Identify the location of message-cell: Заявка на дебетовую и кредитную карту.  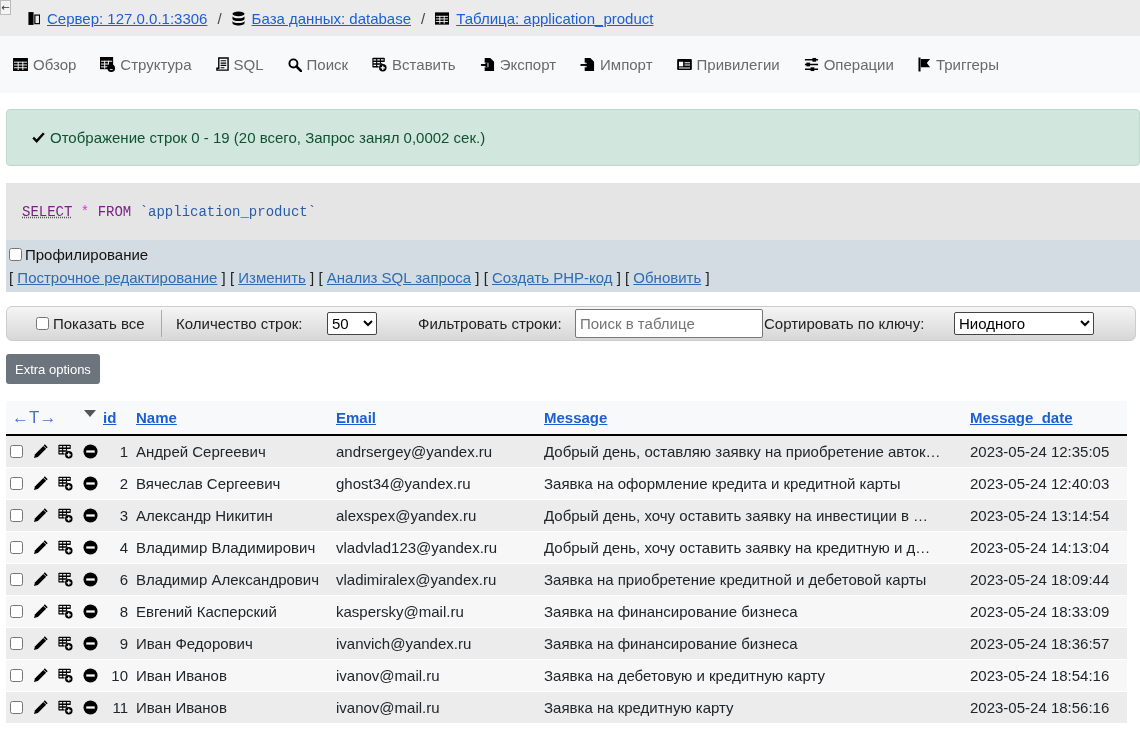
(684, 675).